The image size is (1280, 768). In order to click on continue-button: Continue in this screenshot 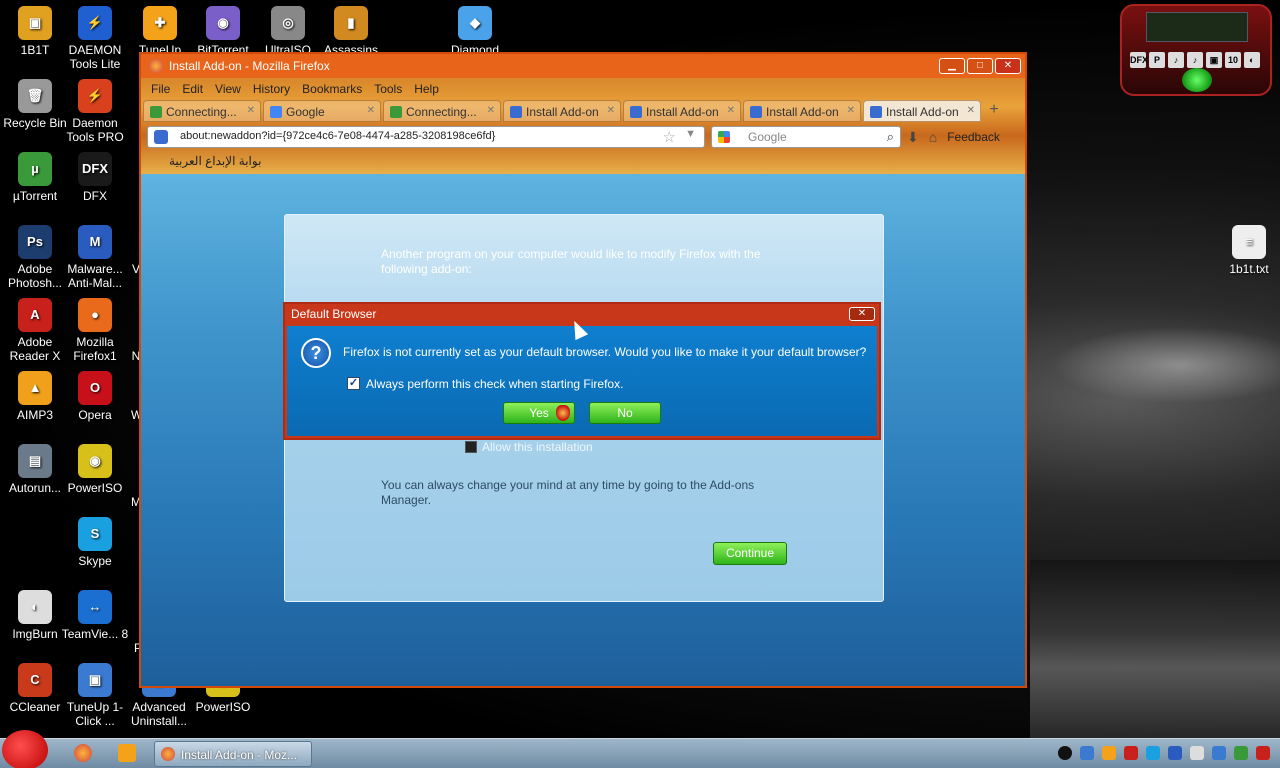, I will do `click(750, 553)`.